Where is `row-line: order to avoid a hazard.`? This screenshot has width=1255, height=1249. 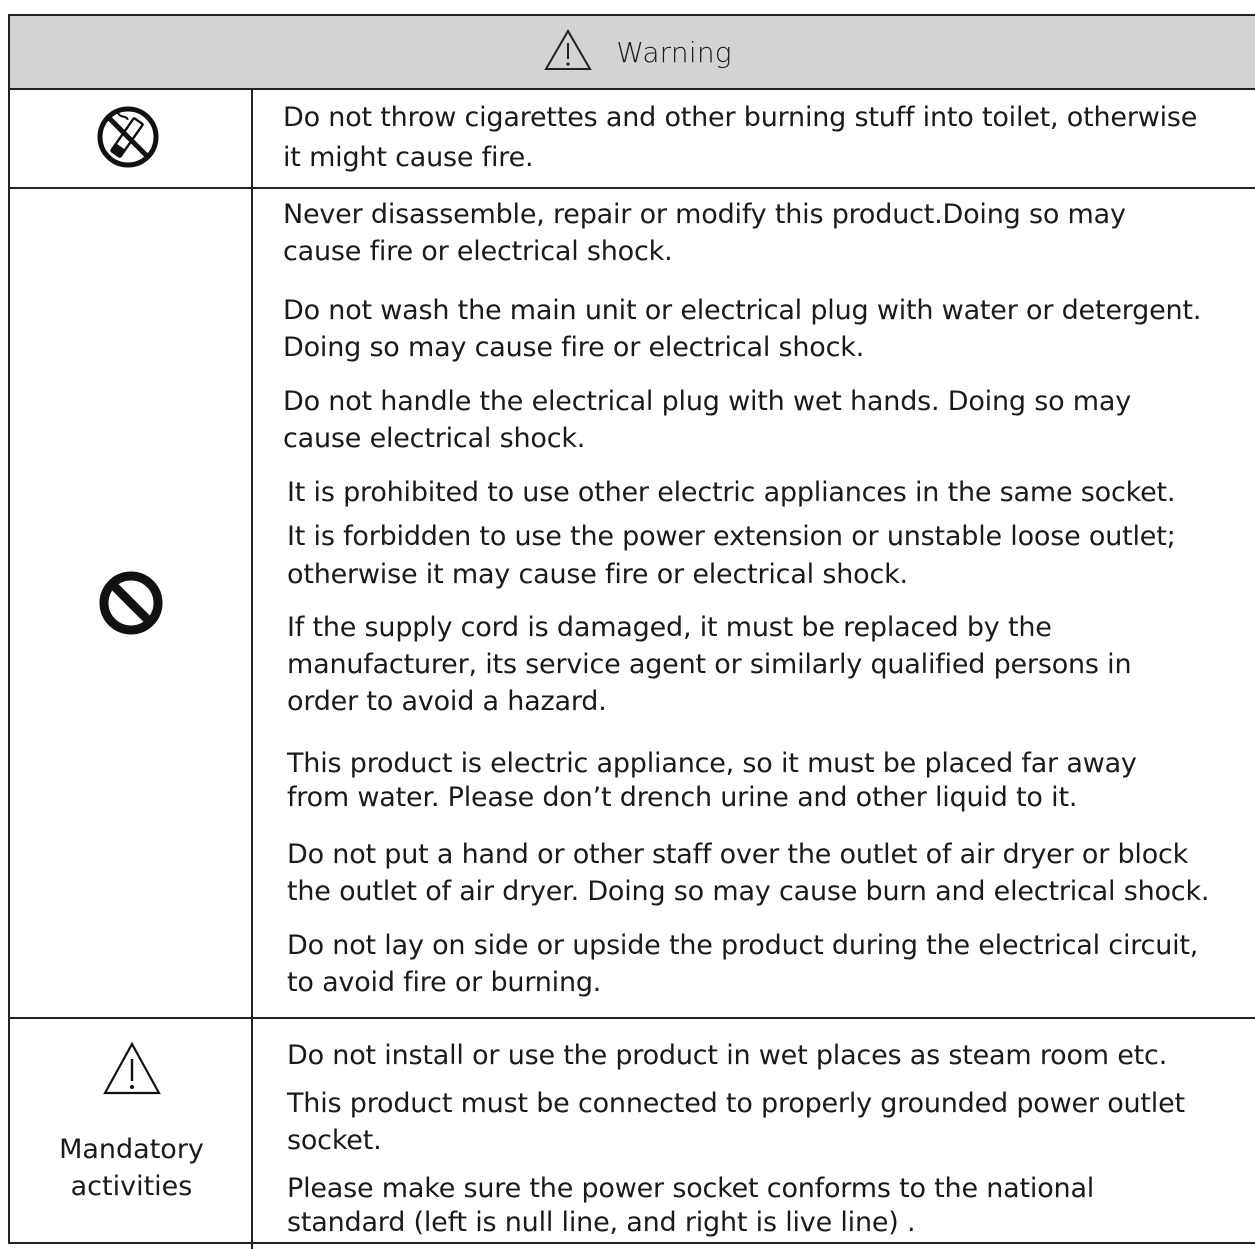
row-line: order to avoid a hazard. is located at coordinates (447, 701).